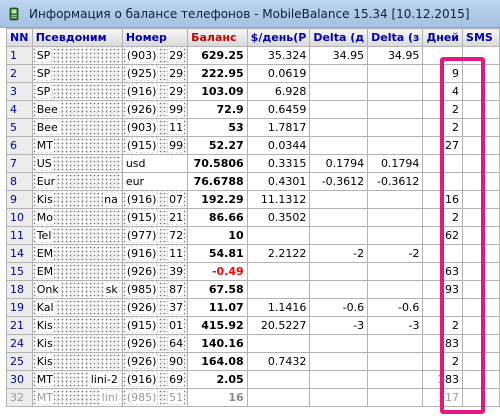 The width and height of the screenshot is (500, 420). Describe the element at coordinates (176, 325) in the screenshot. I see `phone-suffix: 01` at that location.